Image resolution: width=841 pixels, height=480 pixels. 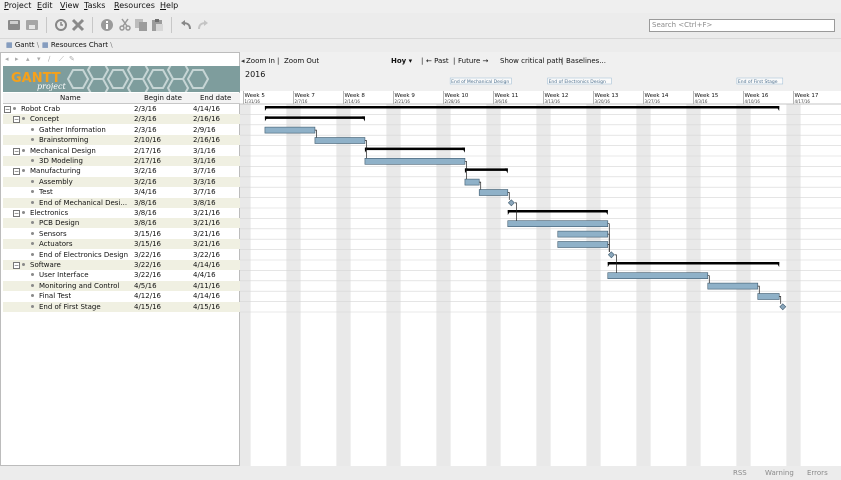 I want to click on task-row: End of Electronics Design 3/22/16 3/22/16, so click(x=121, y=255).